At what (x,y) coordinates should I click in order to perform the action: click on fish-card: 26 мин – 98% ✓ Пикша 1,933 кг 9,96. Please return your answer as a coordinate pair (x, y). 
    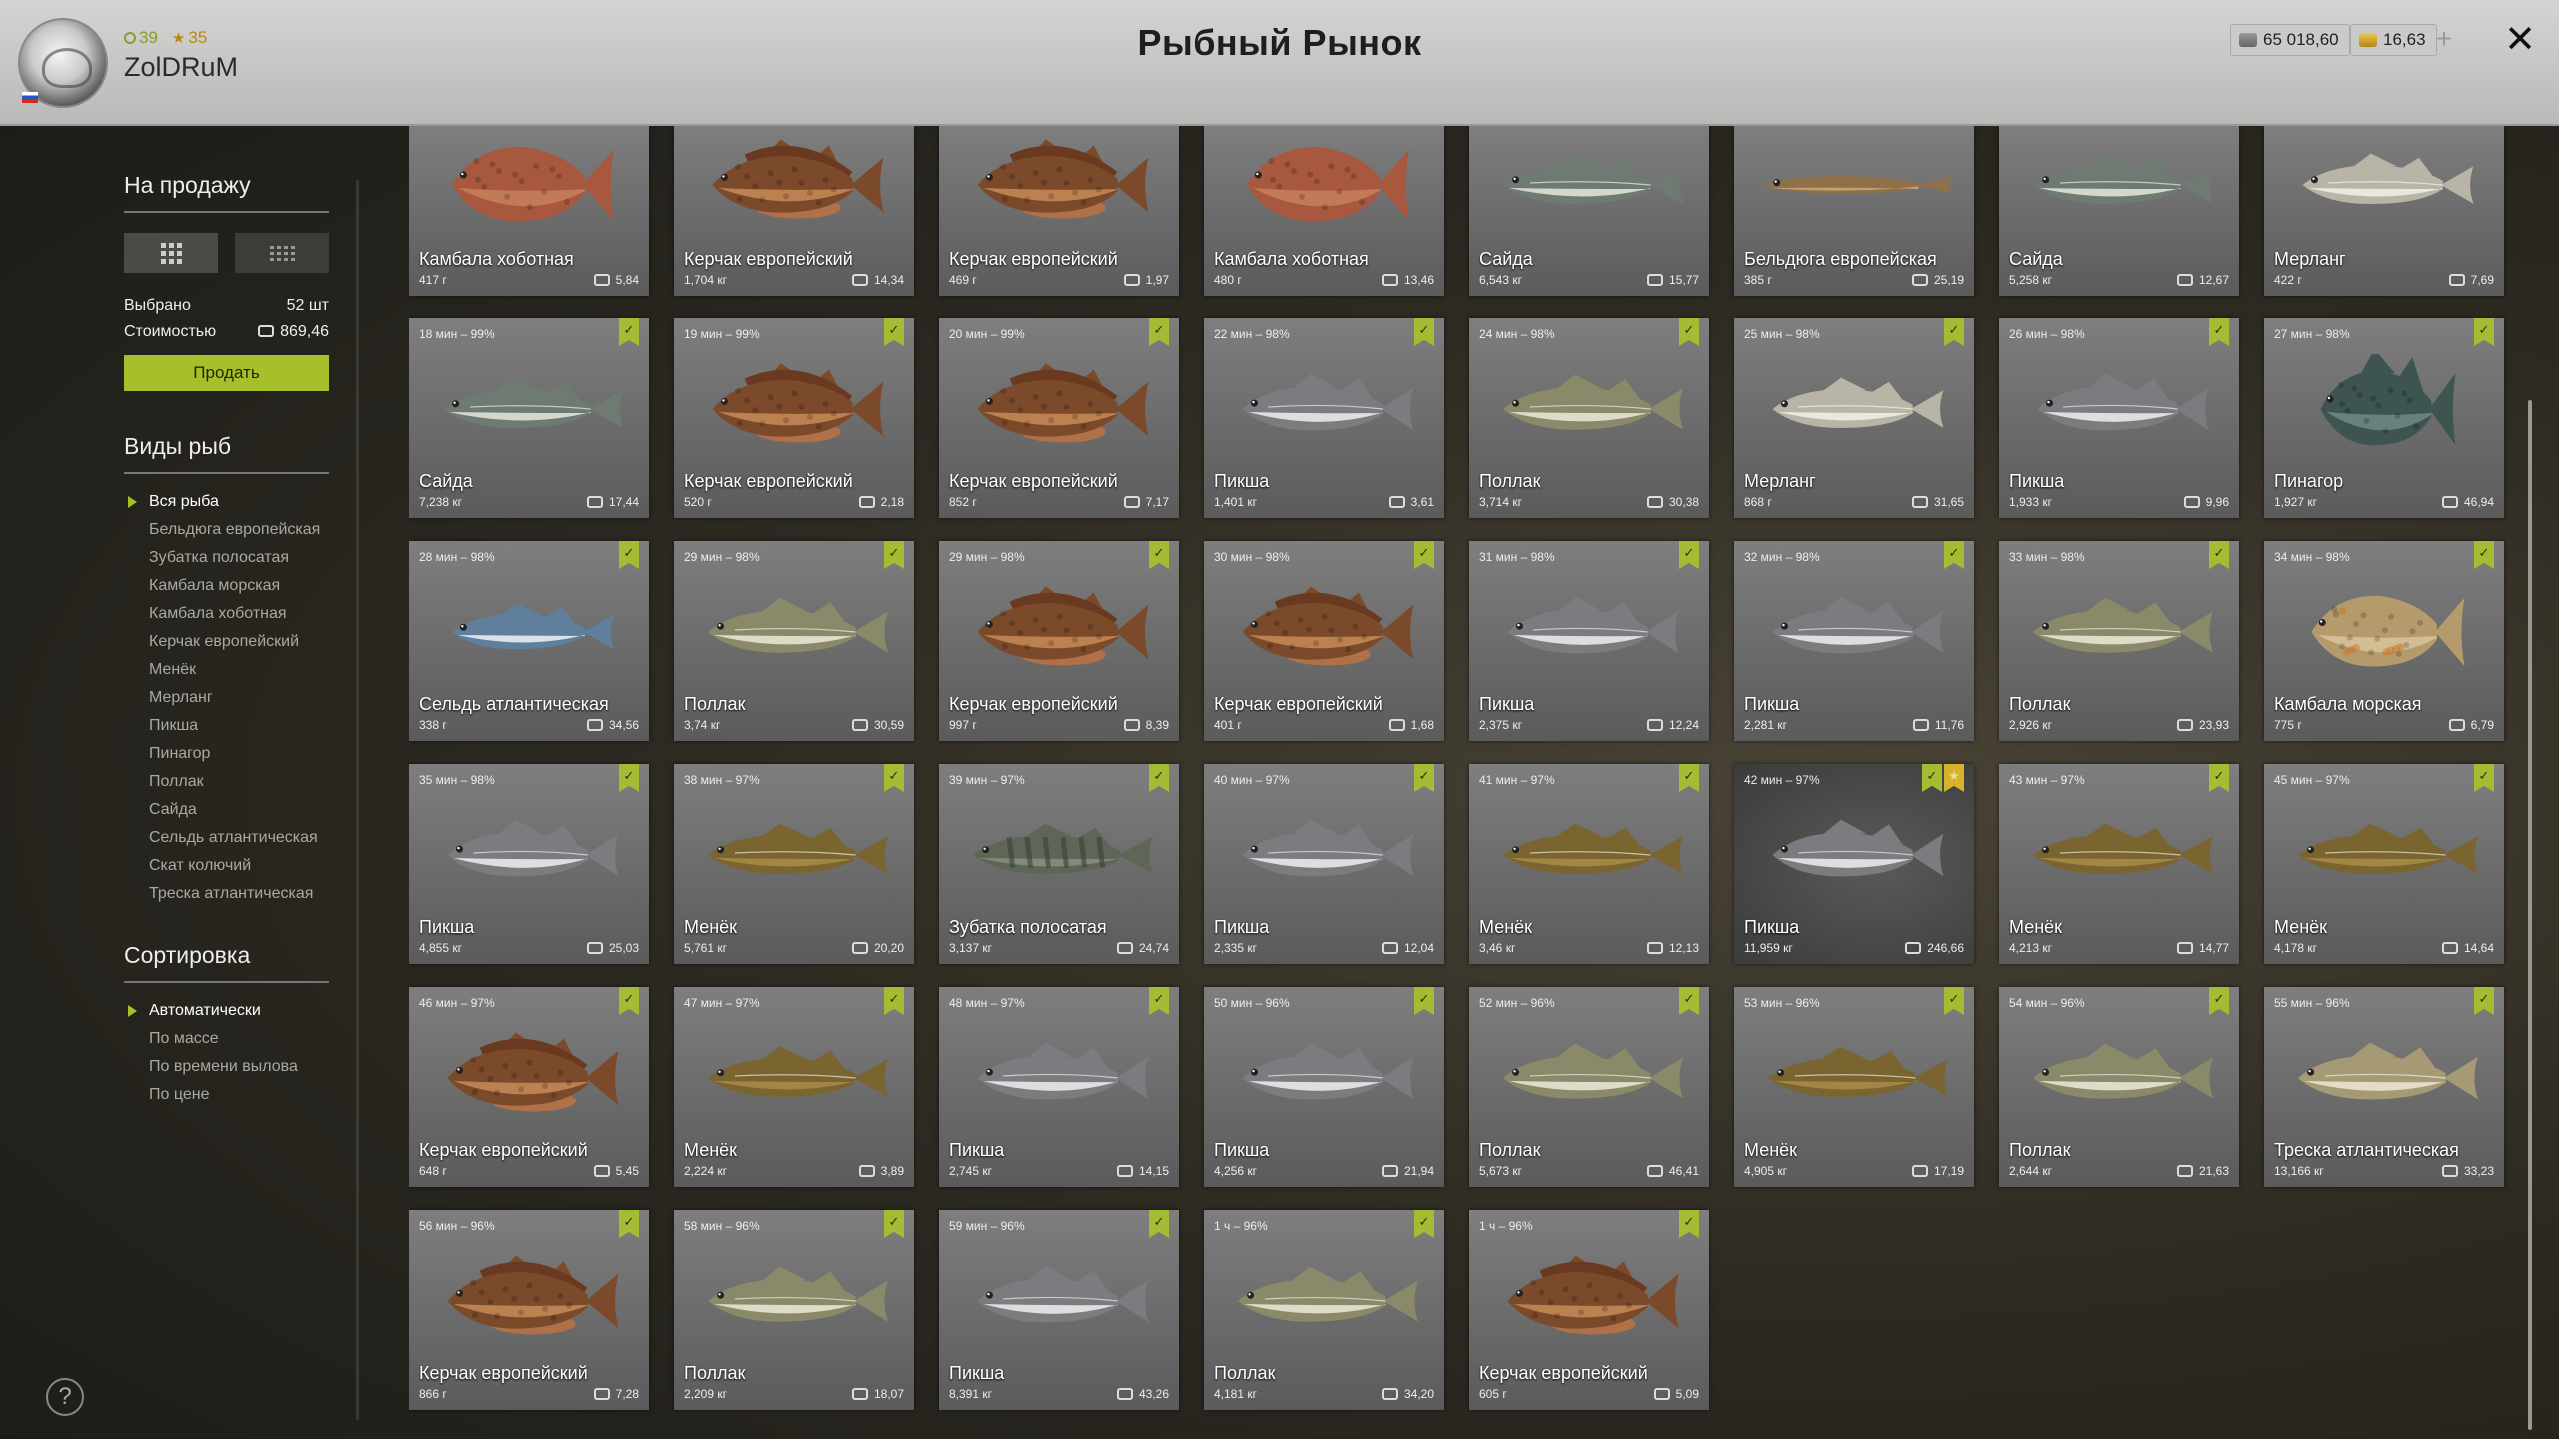
    Looking at the image, I should click on (2119, 418).